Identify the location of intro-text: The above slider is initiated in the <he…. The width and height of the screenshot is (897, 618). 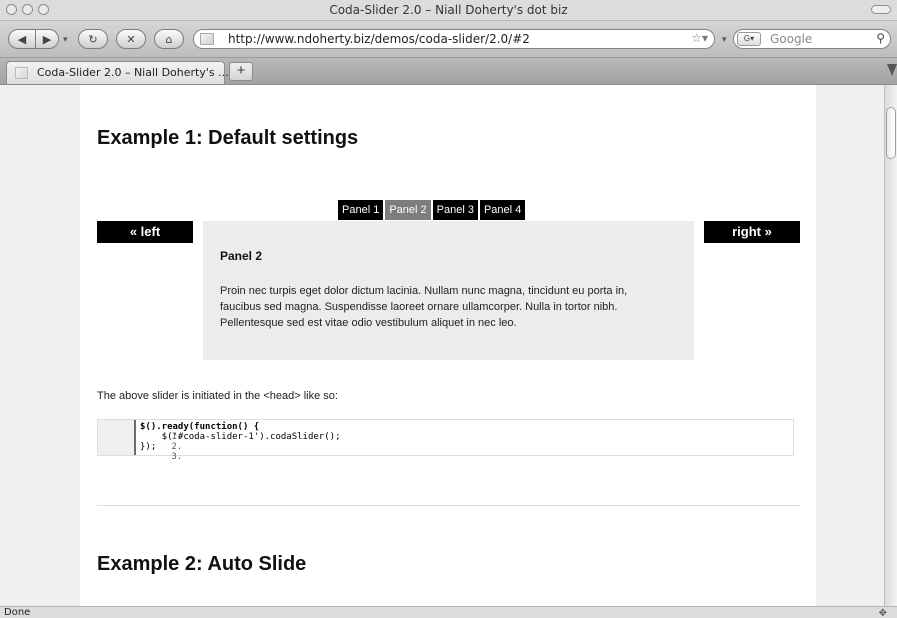
(217, 396).